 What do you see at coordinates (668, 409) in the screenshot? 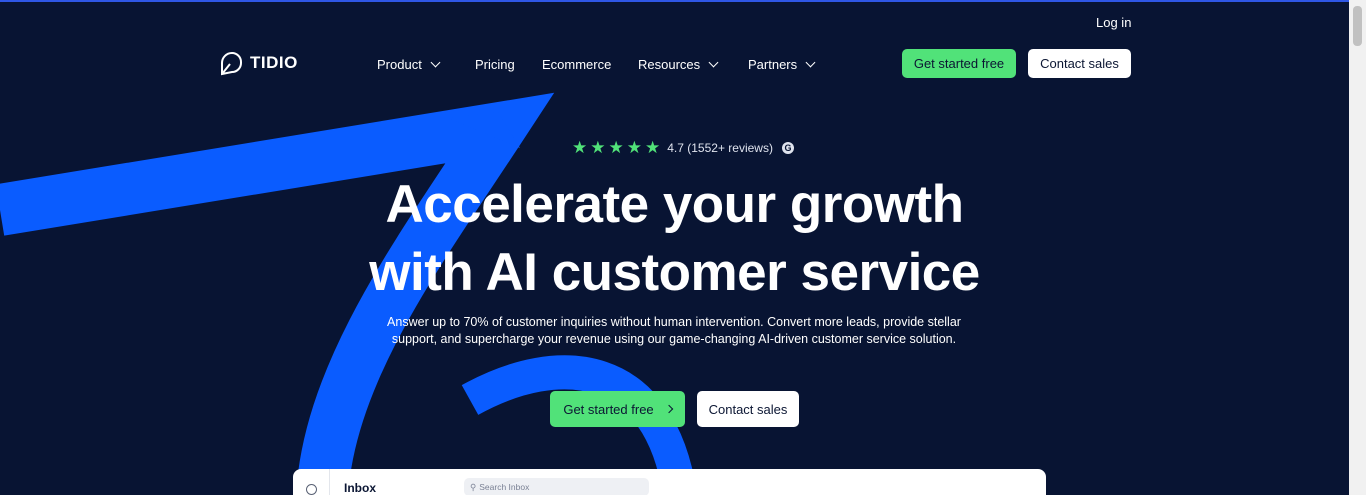
I see `chevron-right-icon` at bounding box center [668, 409].